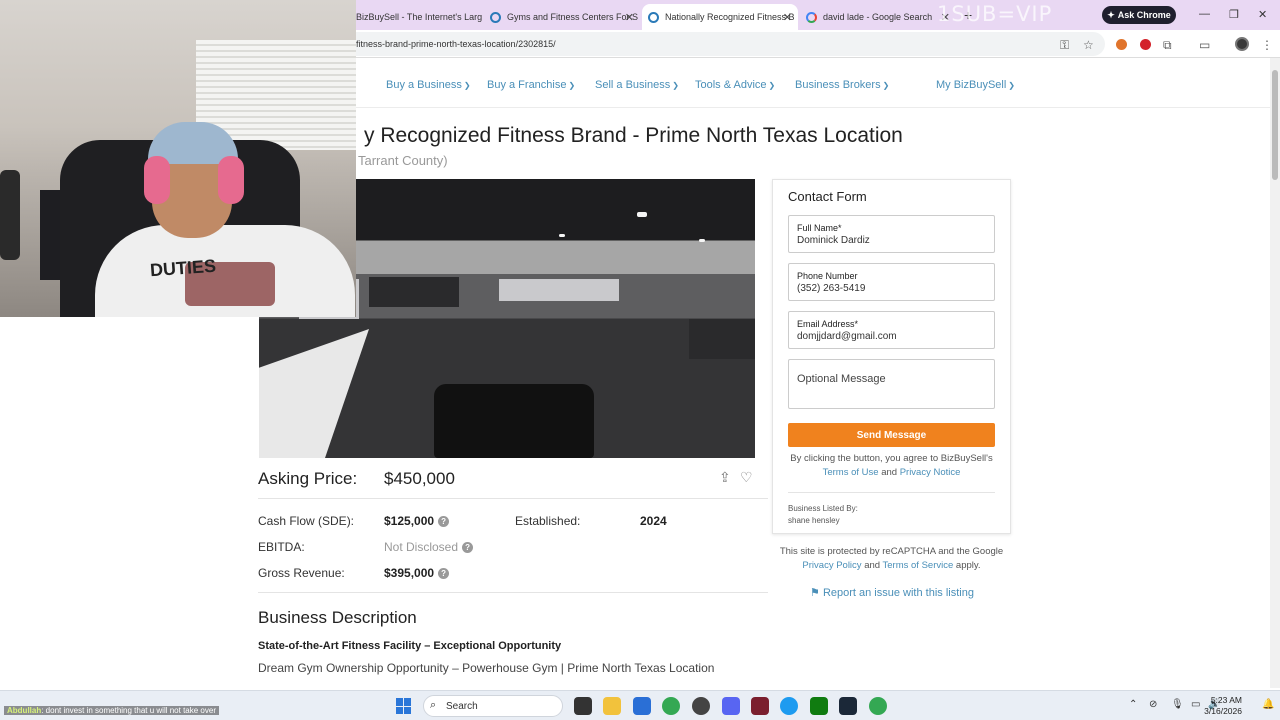  What do you see at coordinates (828, 324) in the screenshot?
I see `email-label: Email Address*` at bounding box center [828, 324].